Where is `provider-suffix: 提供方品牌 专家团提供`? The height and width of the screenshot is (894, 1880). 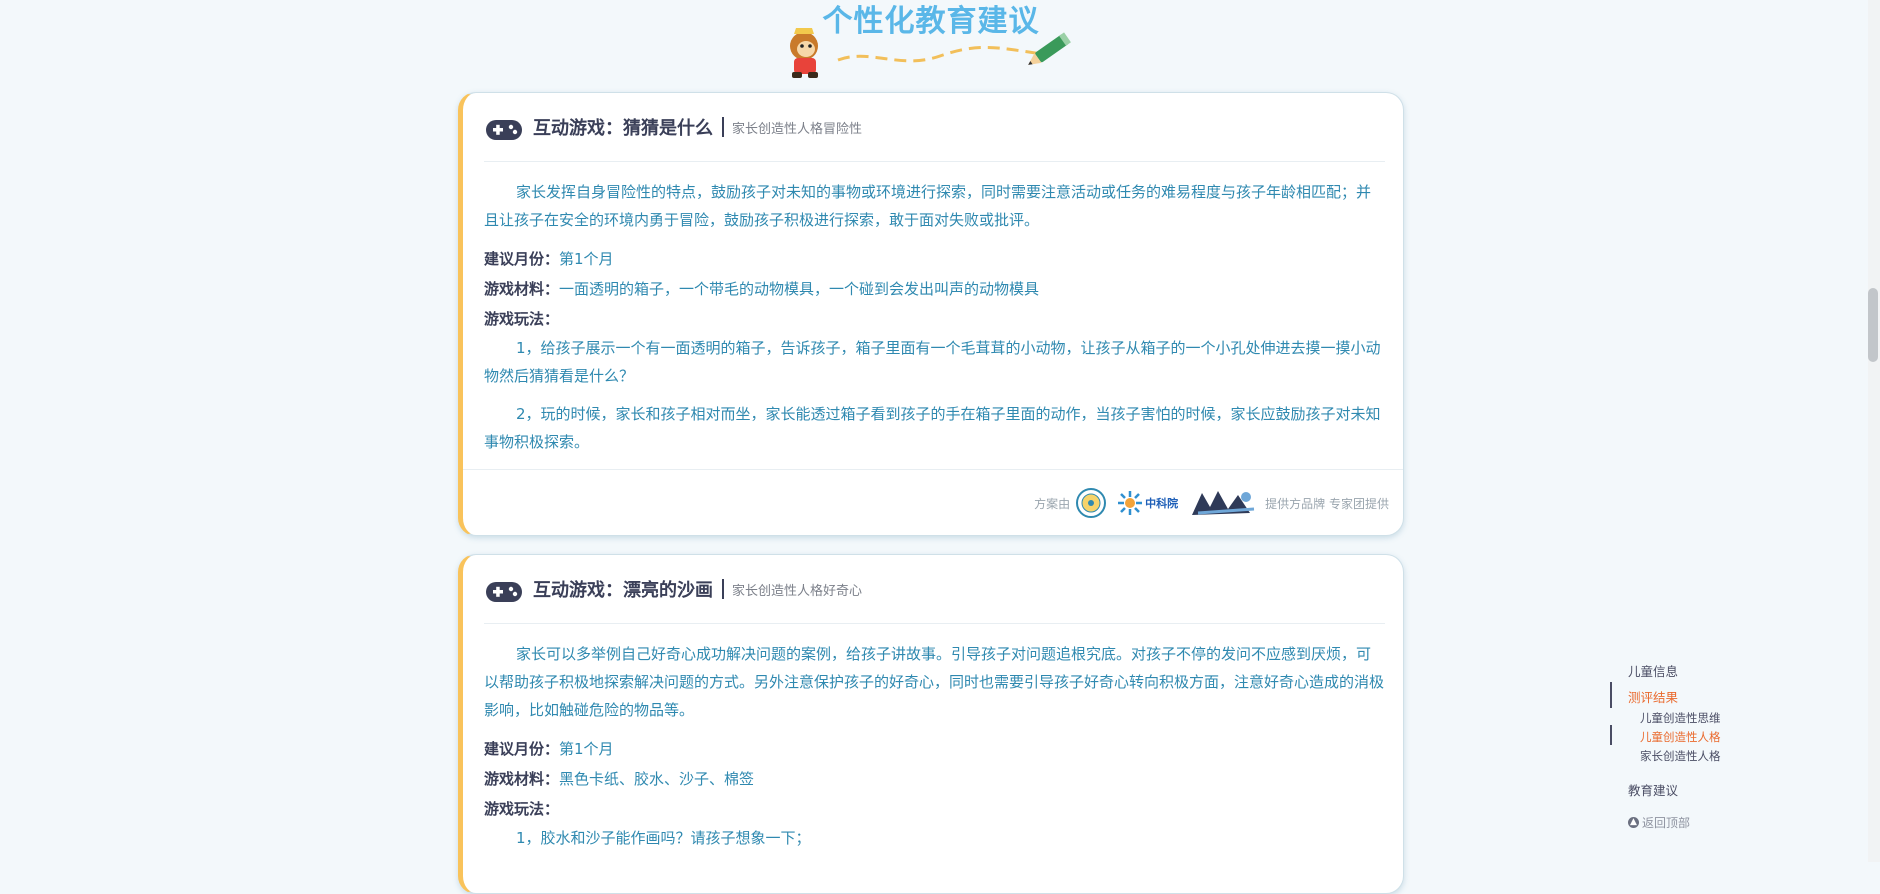 provider-suffix: 提供方品牌 专家团提供 is located at coordinates (1327, 503).